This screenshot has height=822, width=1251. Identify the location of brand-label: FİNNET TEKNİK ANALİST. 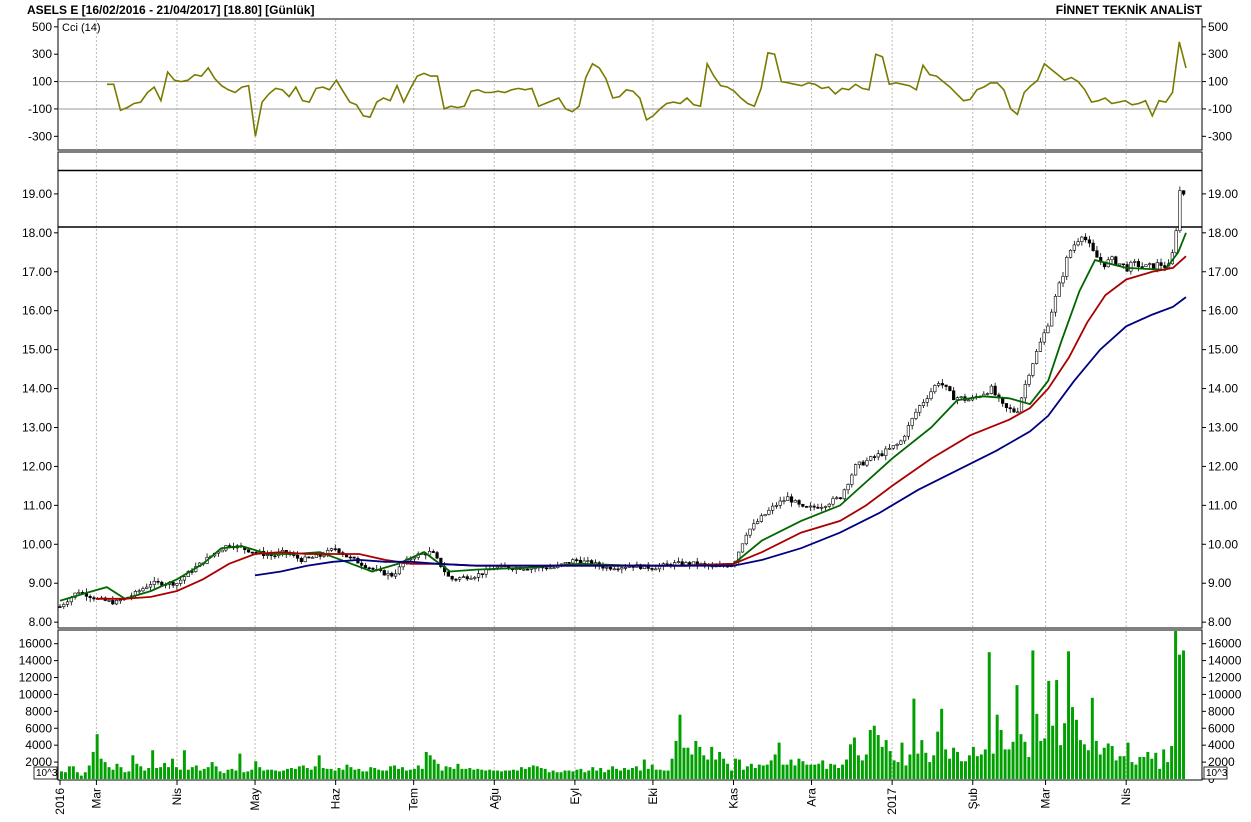
(1129, 9).